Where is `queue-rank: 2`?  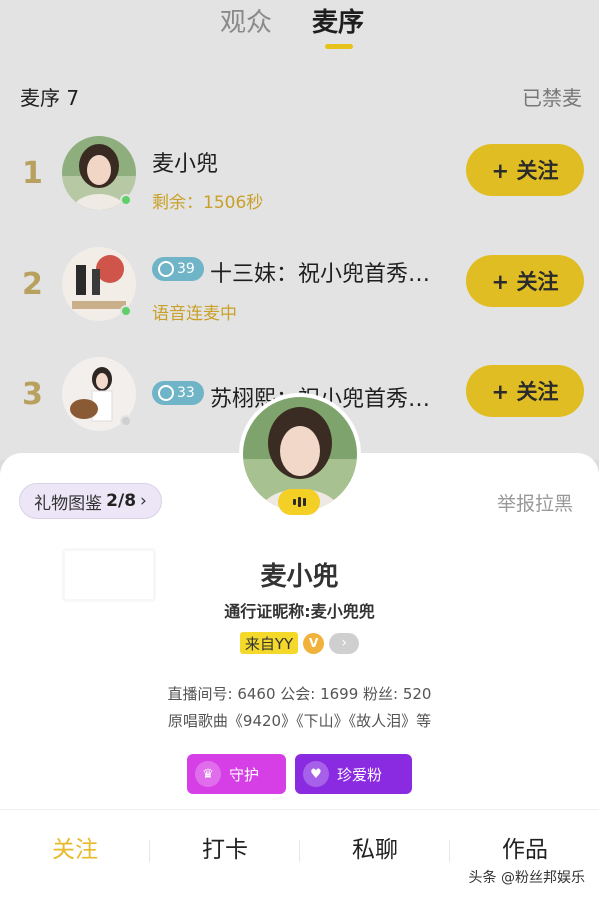
queue-rank: 2 is located at coordinates (32, 284).